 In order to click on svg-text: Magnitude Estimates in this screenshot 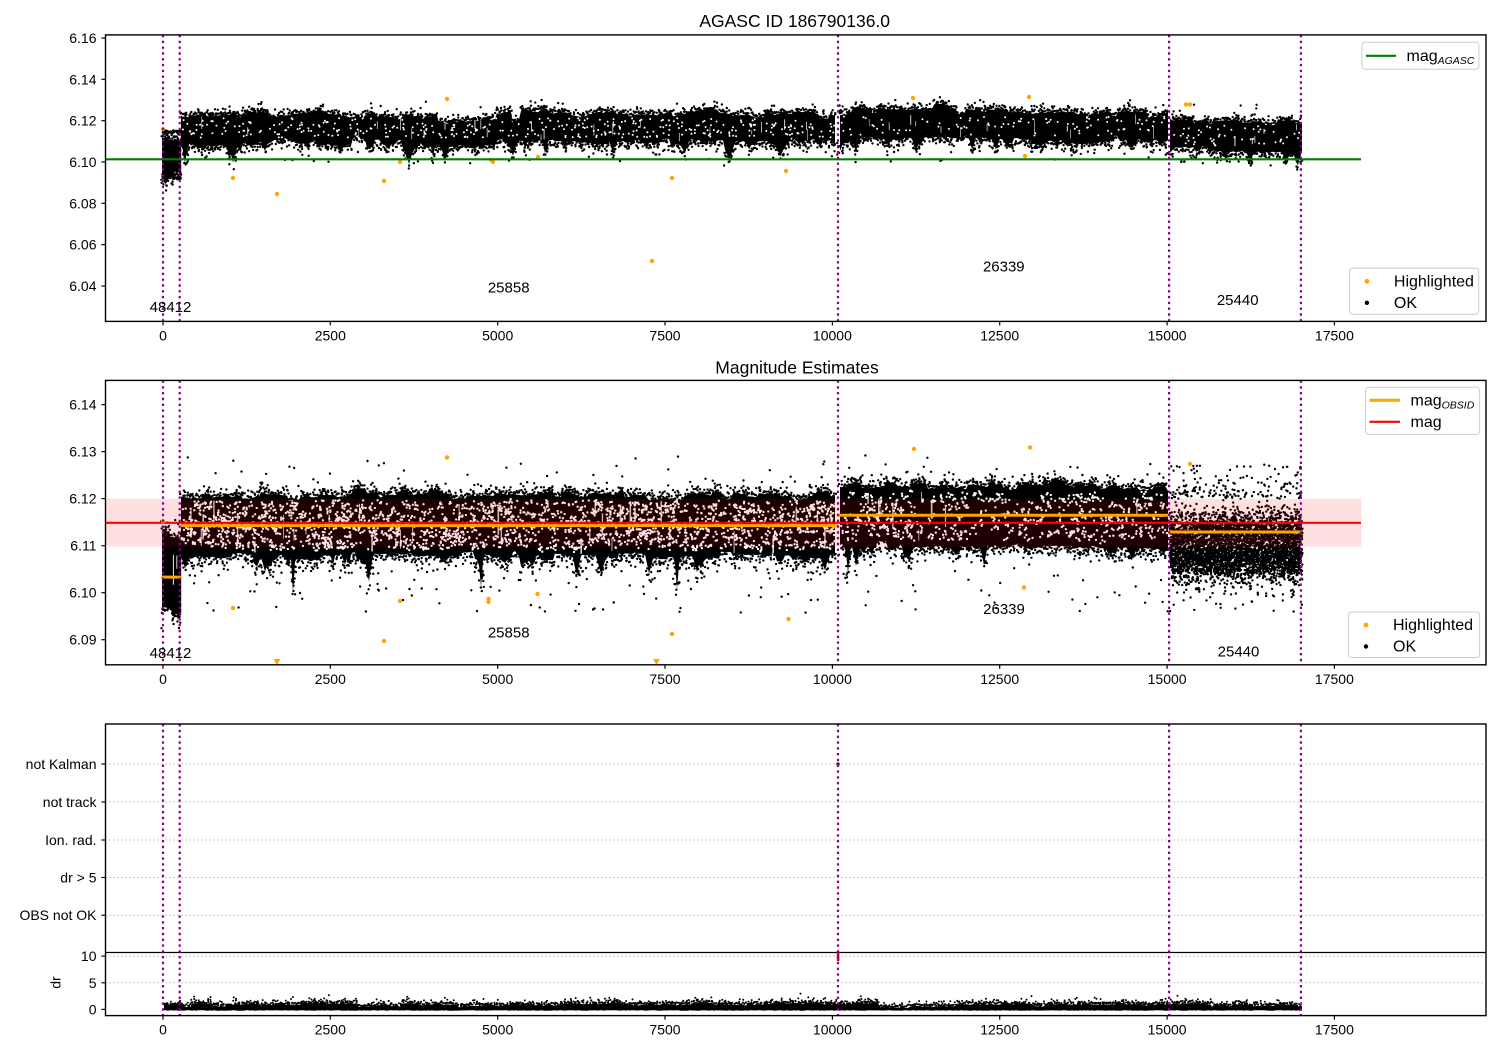, I will do `click(797, 368)`.